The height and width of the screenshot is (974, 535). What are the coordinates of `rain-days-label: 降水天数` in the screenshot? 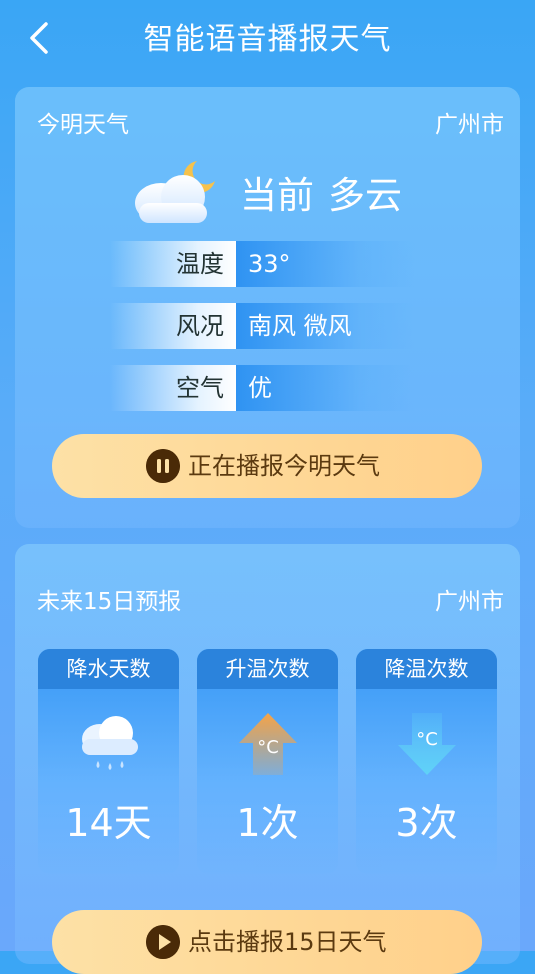 It's located at (108, 669).